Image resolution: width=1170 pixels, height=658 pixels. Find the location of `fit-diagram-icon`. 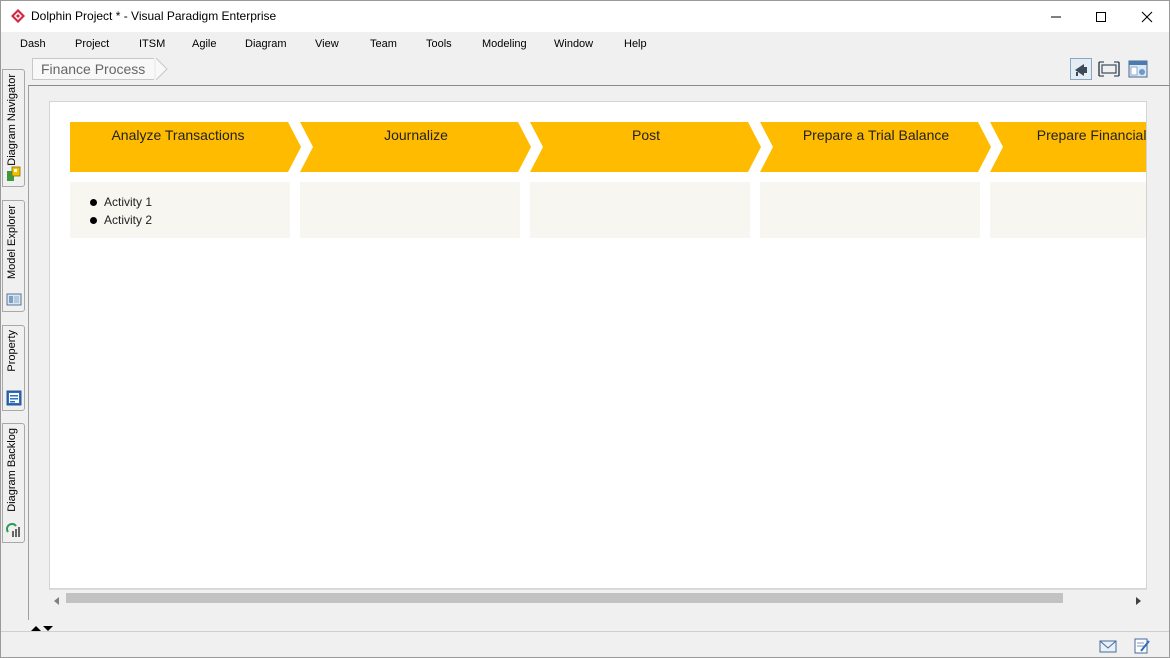

fit-diagram-icon is located at coordinates (1109, 69).